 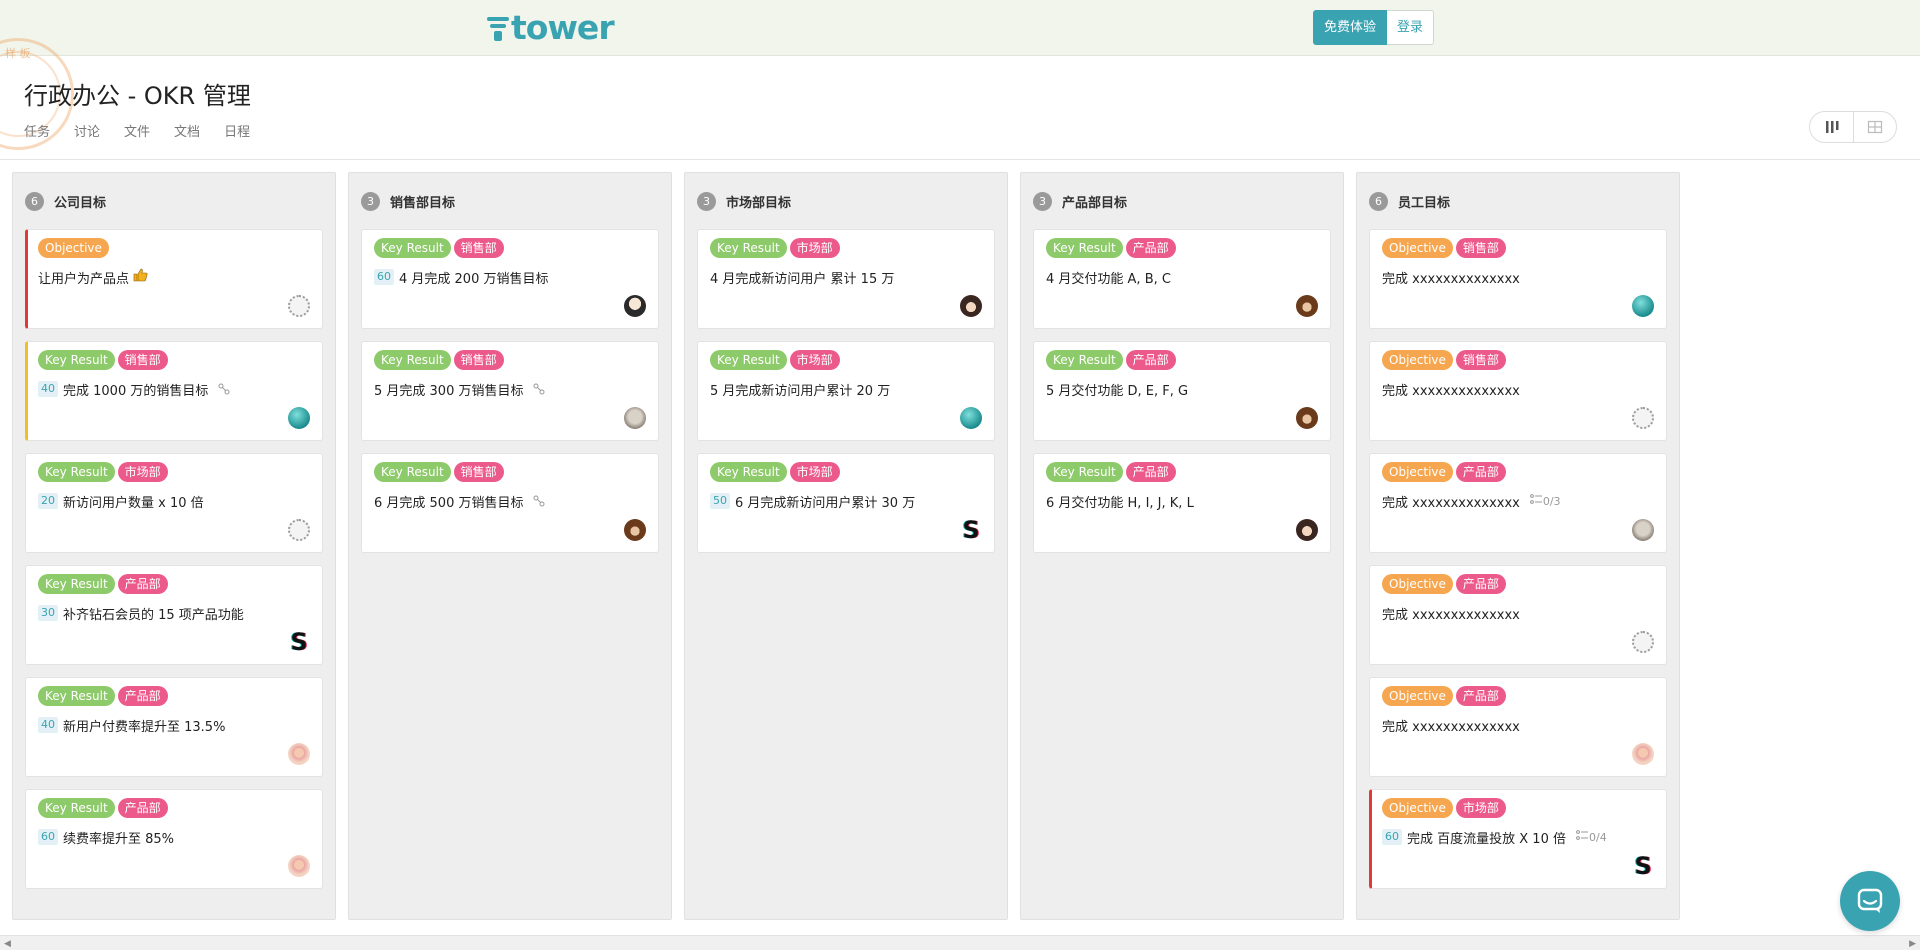 What do you see at coordinates (174, 503) in the screenshot?
I see `task-card: Key Result 市场部 20 新访问用户数量 x 10 倍` at bounding box center [174, 503].